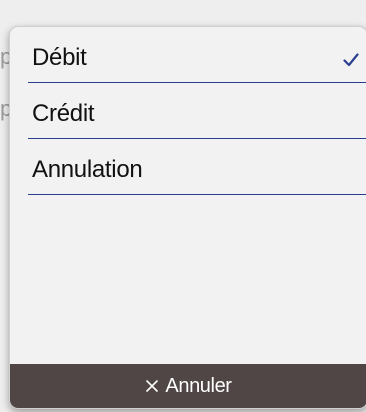 The image size is (366, 412). What do you see at coordinates (197, 55) in the screenshot?
I see `option-debit: Débit` at bounding box center [197, 55].